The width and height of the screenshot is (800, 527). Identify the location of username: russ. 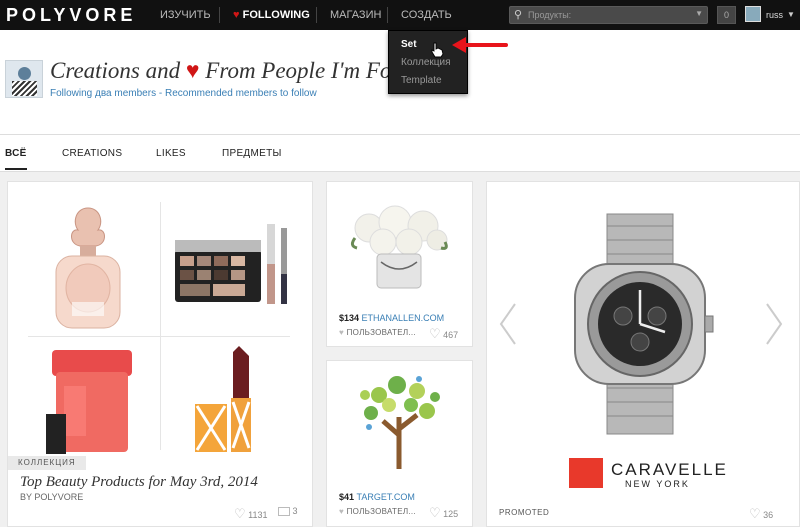
(774, 15).